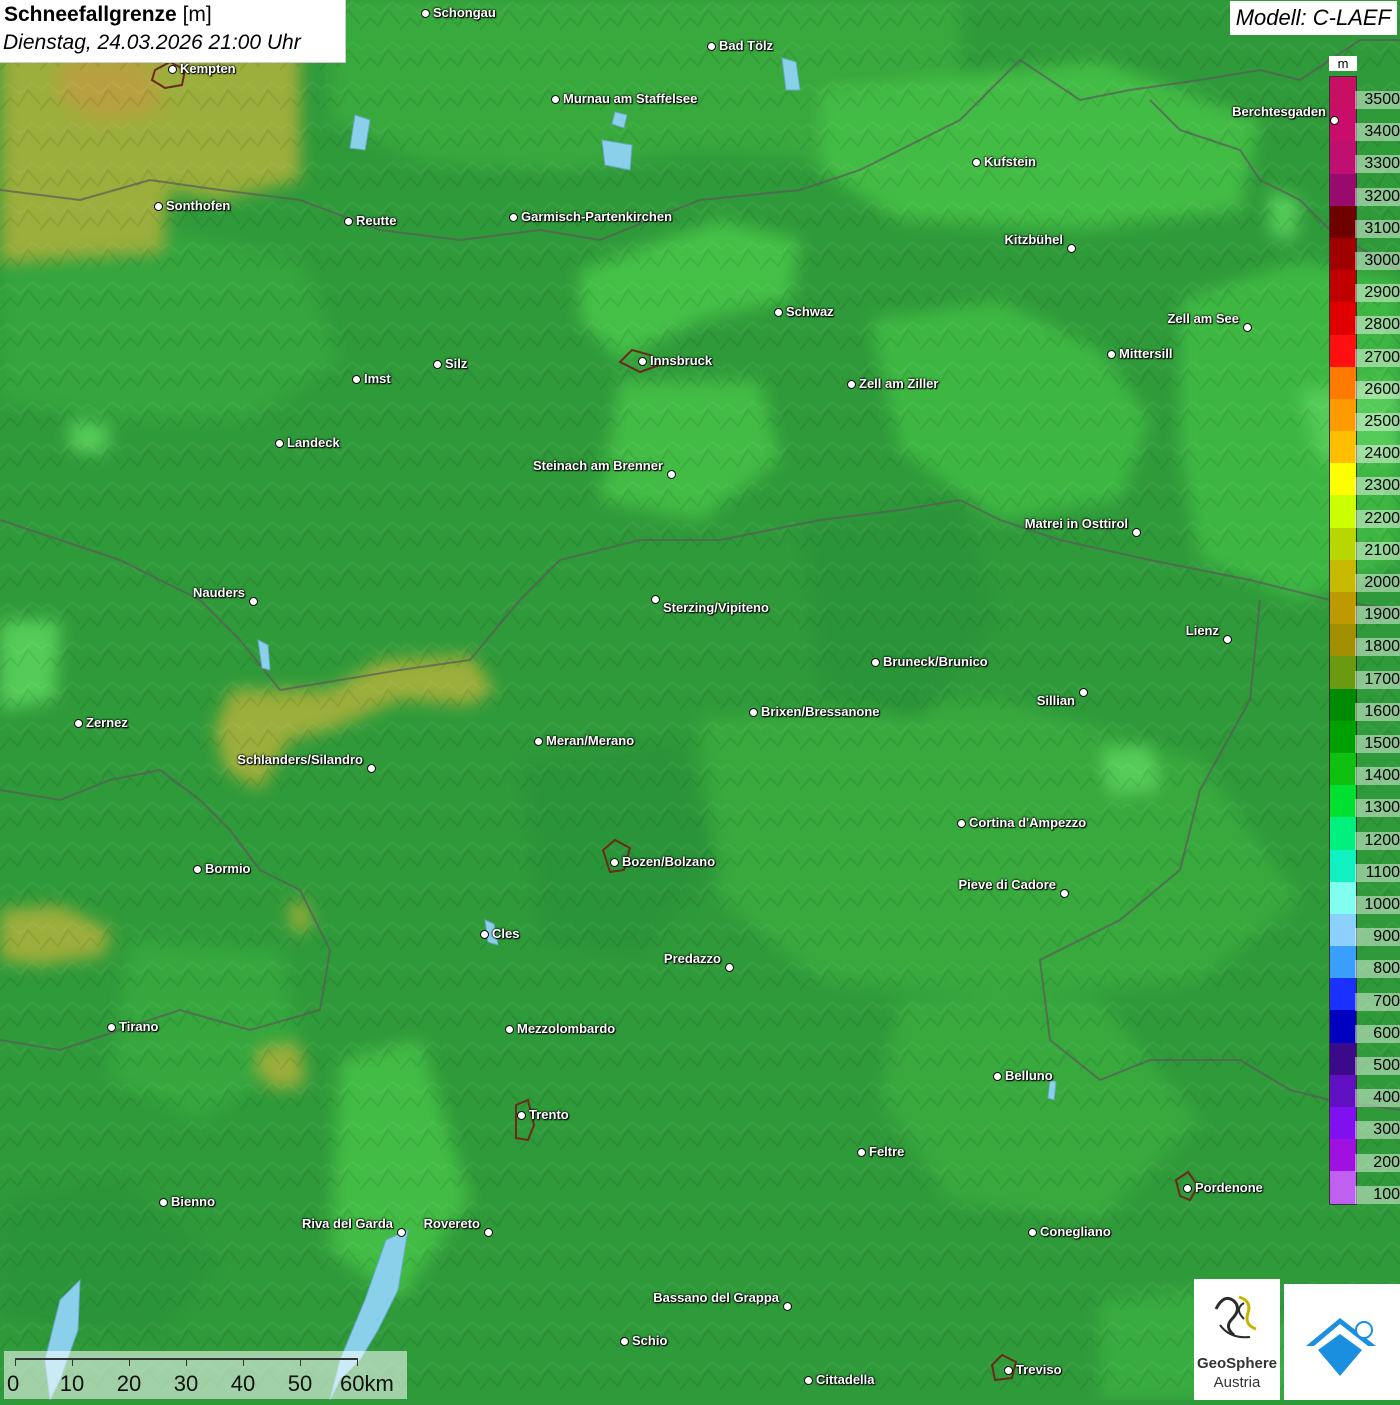  Describe the element at coordinates (1034, 239) in the screenshot. I see `city-label: Kitzbühel` at that location.